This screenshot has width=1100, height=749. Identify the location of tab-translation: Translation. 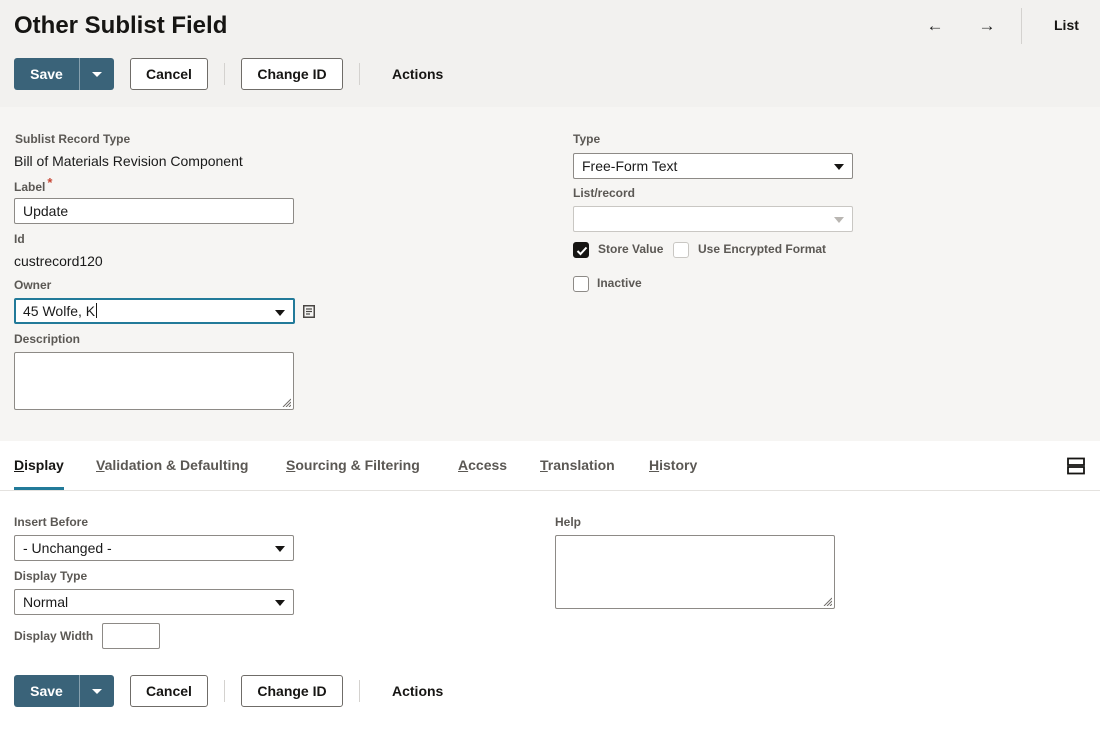
(577, 465).